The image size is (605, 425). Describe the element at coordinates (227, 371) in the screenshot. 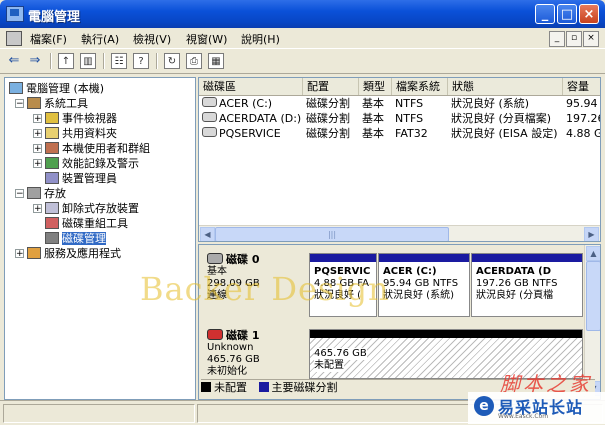

I see `disk1-status: 未初始化` at that location.